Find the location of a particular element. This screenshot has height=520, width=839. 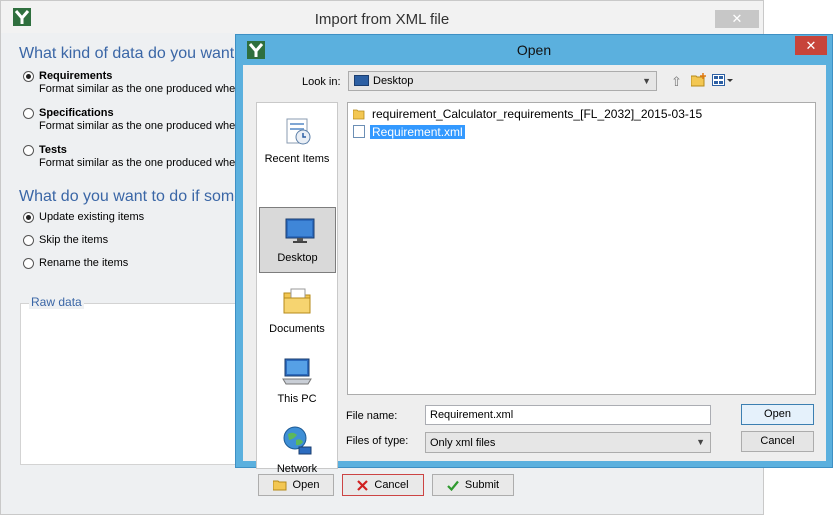

this-pc-icon is located at coordinates (297, 371).